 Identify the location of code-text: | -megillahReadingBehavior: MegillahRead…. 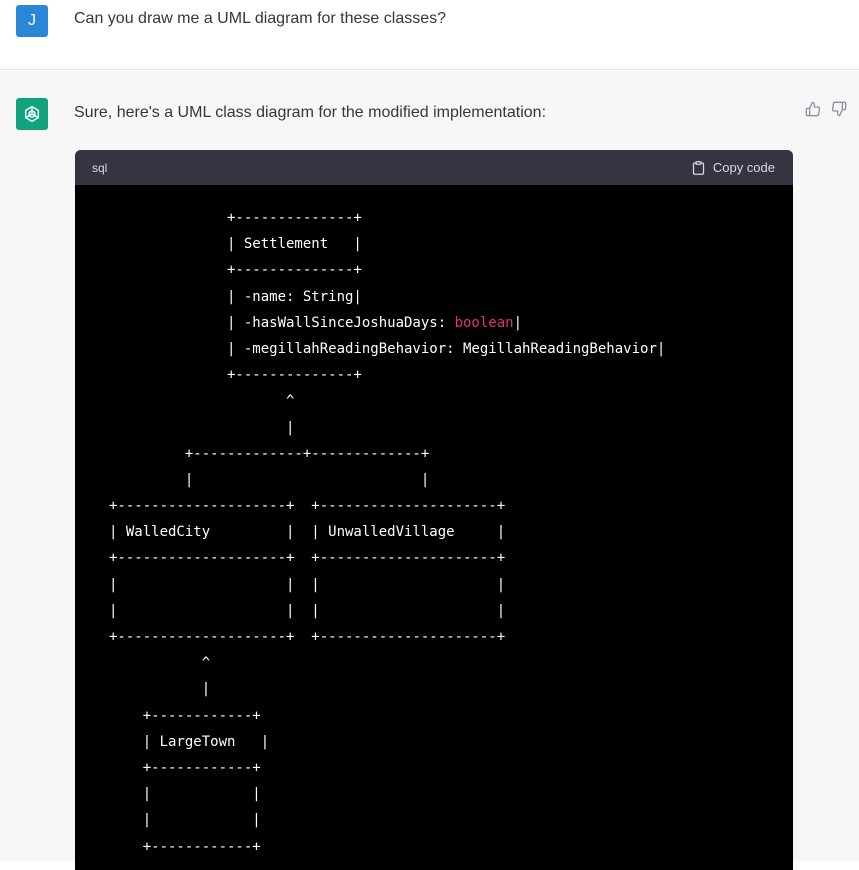
(387, 348).